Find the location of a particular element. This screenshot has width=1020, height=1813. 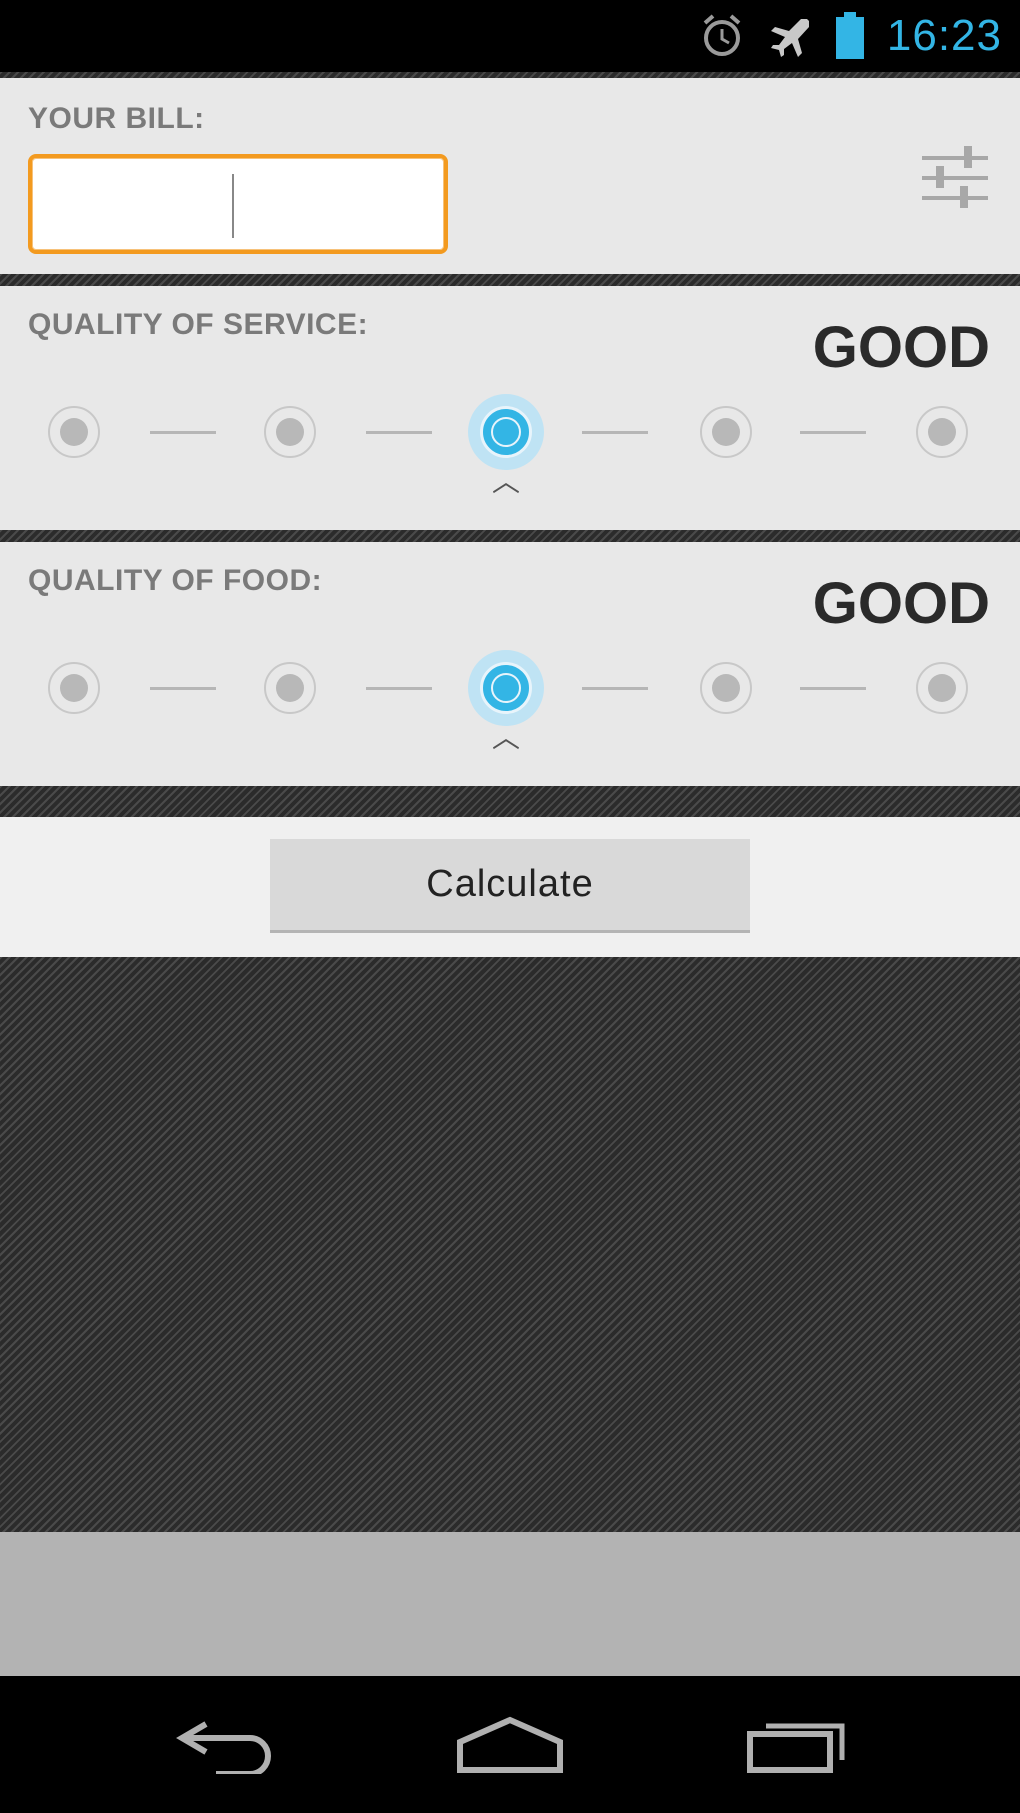

food-label: QUALITY OF FOOD: is located at coordinates (175, 580).